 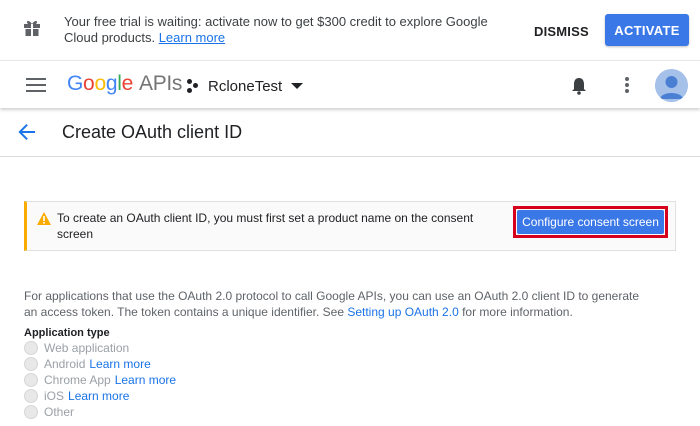 I want to click on project-picker: RcloneTest, so click(x=245, y=86).